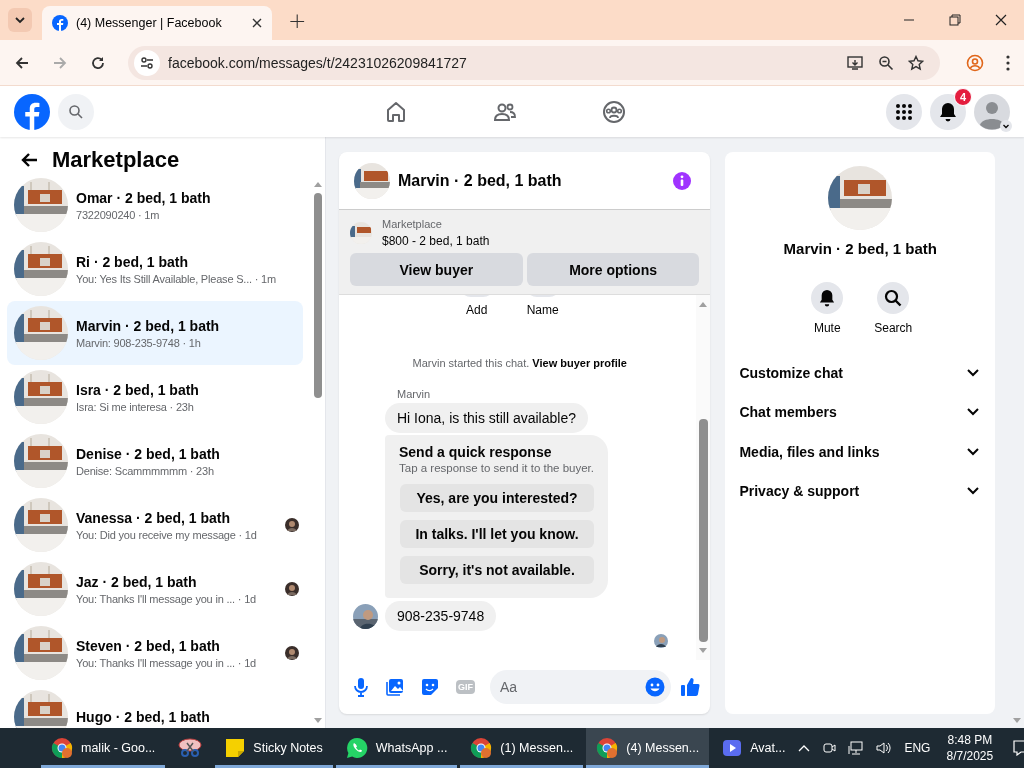  I want to click on search-icon, so click(76, 111).